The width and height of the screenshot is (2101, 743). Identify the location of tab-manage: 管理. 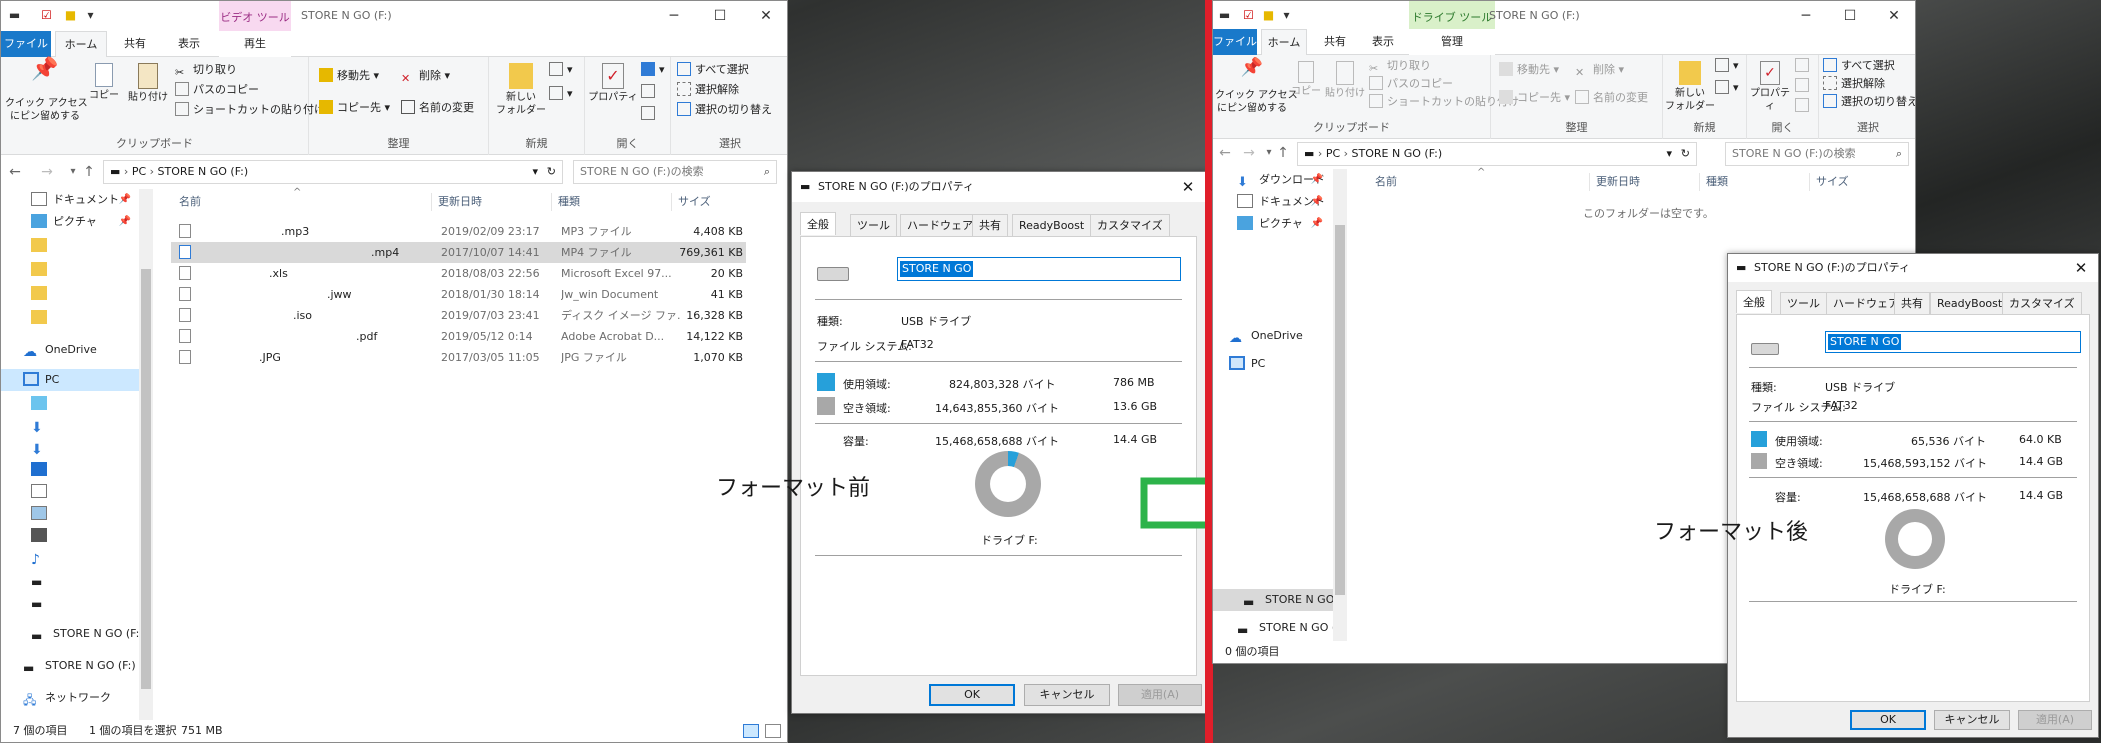
(1452, 42).